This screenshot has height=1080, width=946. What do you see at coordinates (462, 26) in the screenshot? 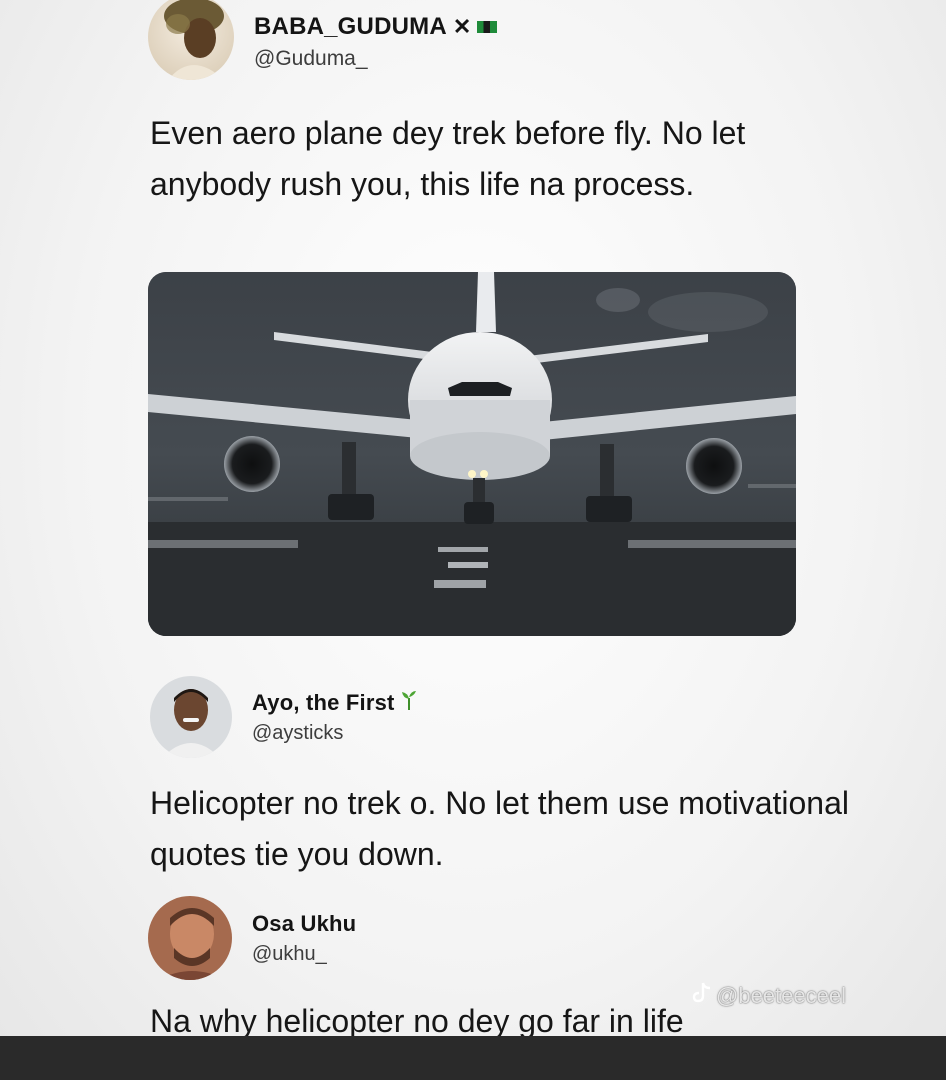
I see `x-icon: ✕` at bounding box center [462, 26].